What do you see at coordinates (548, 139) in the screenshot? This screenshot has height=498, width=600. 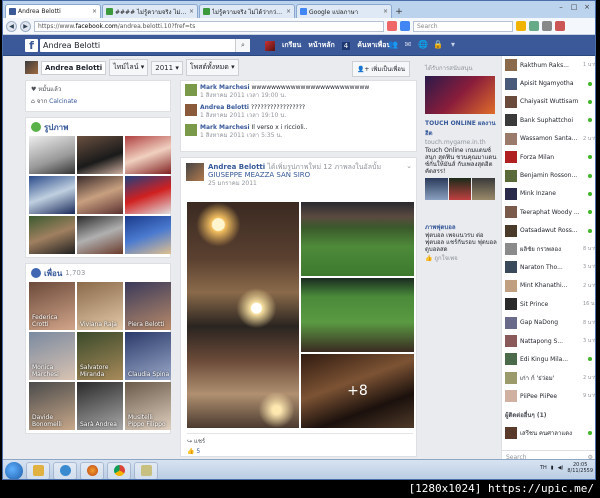 I see `chat-contact: Wassamon Santa... 2 นาที` at bounding box center [548, 139].